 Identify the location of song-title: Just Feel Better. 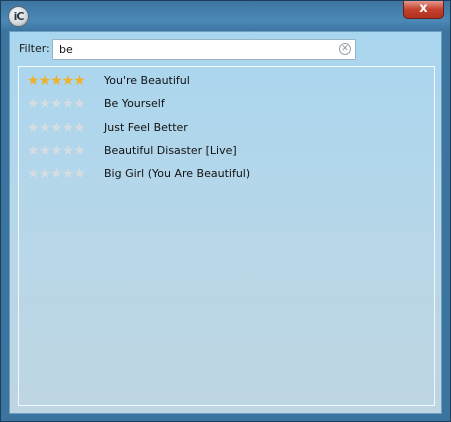
(146, 127).